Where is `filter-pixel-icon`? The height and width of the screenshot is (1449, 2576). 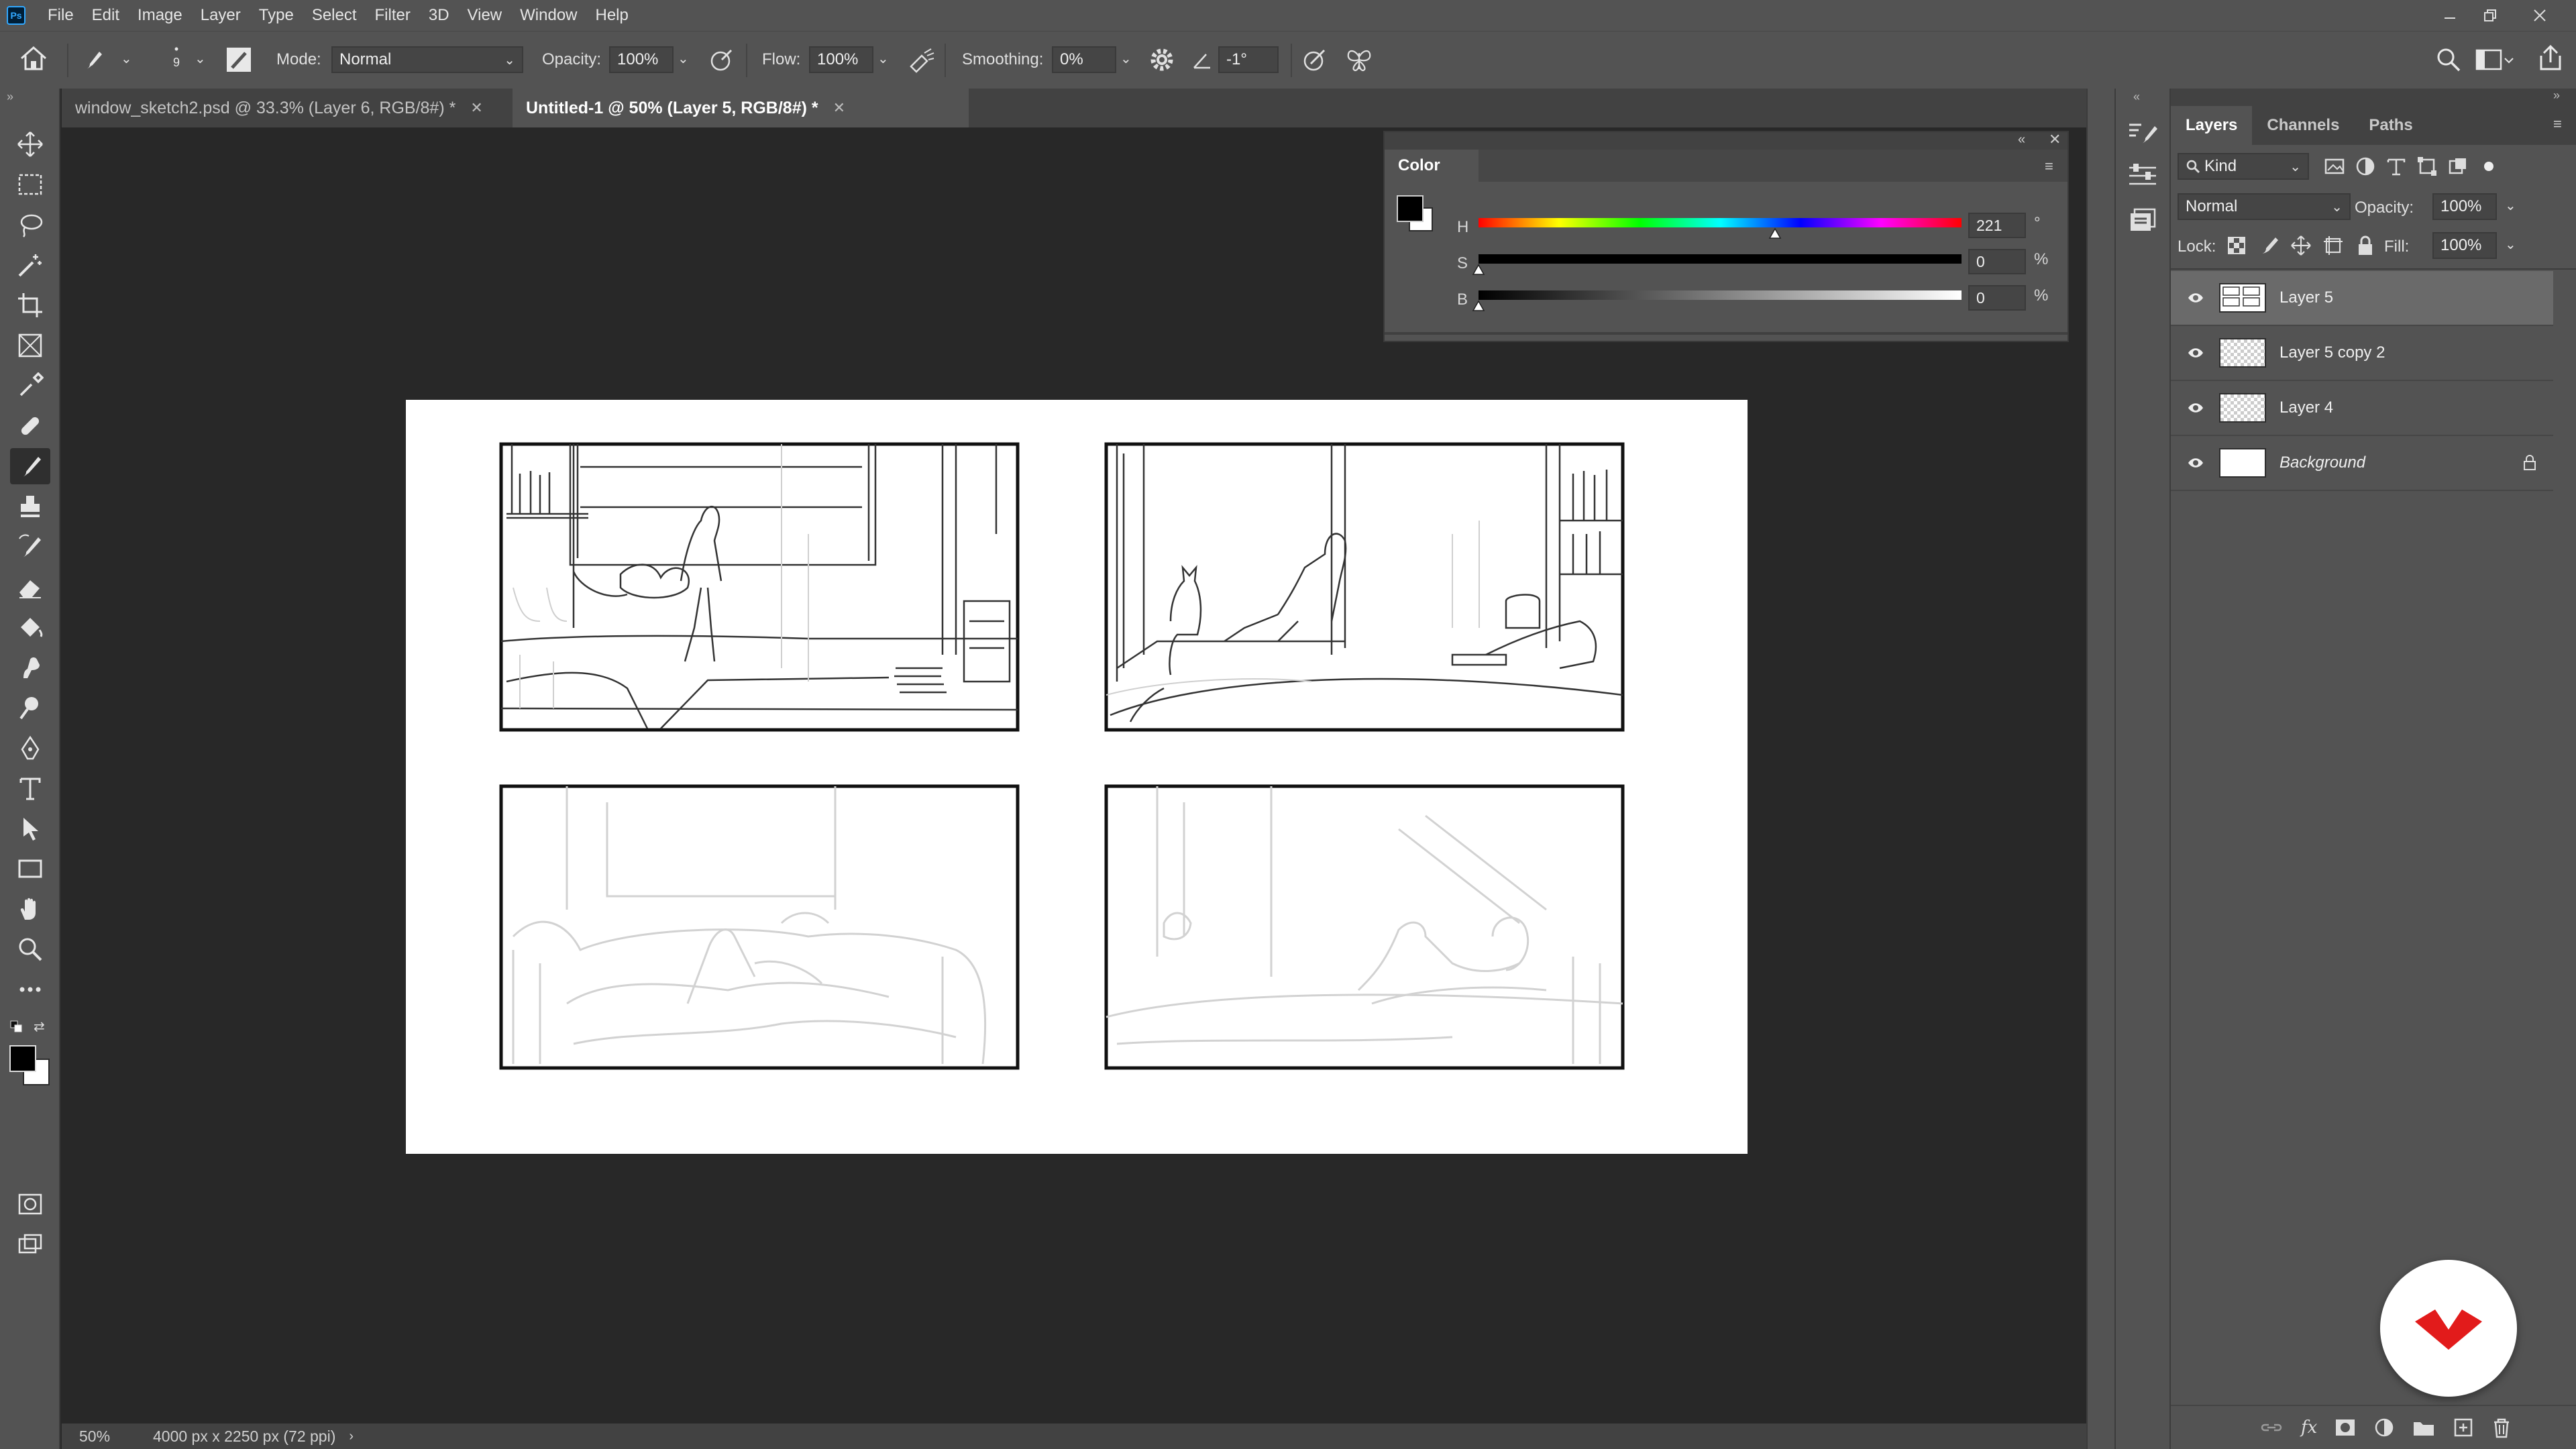
filter-pixel-icon is located at coordinates (2334, 166).